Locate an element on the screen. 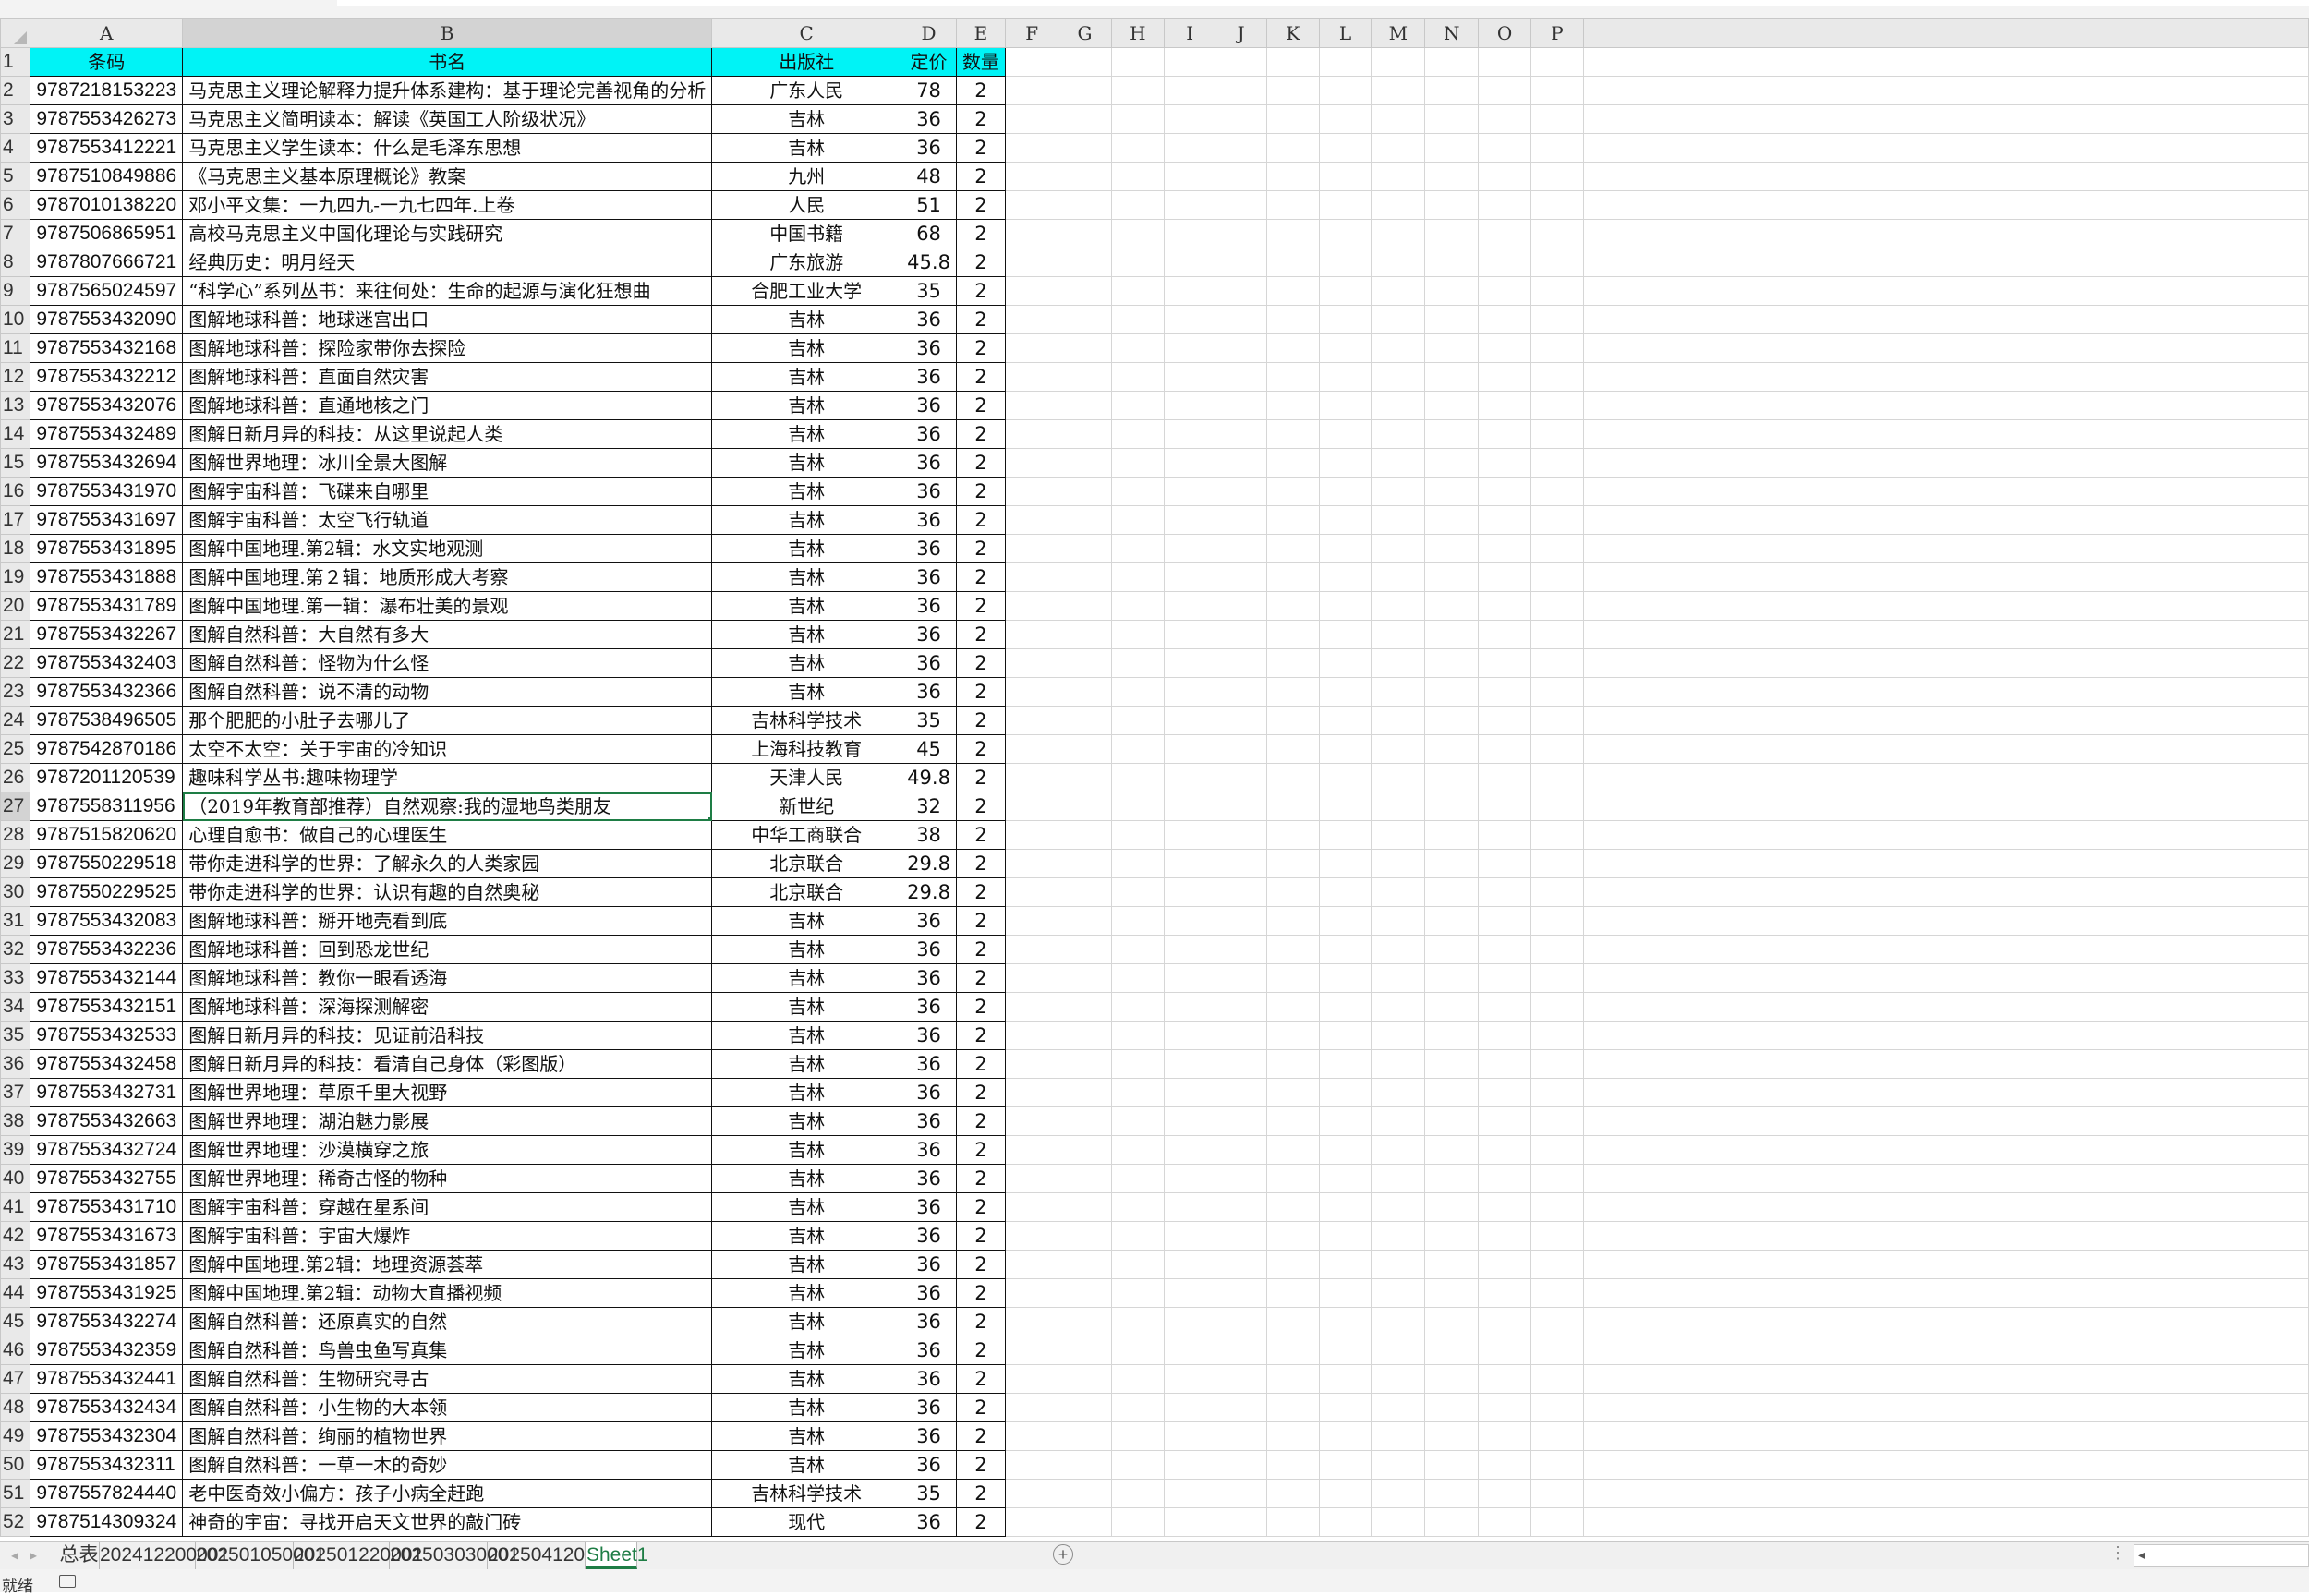  title-cell: 带你走进科学的世界：了解永久的人类家园 is located at coordinates (448, 863).